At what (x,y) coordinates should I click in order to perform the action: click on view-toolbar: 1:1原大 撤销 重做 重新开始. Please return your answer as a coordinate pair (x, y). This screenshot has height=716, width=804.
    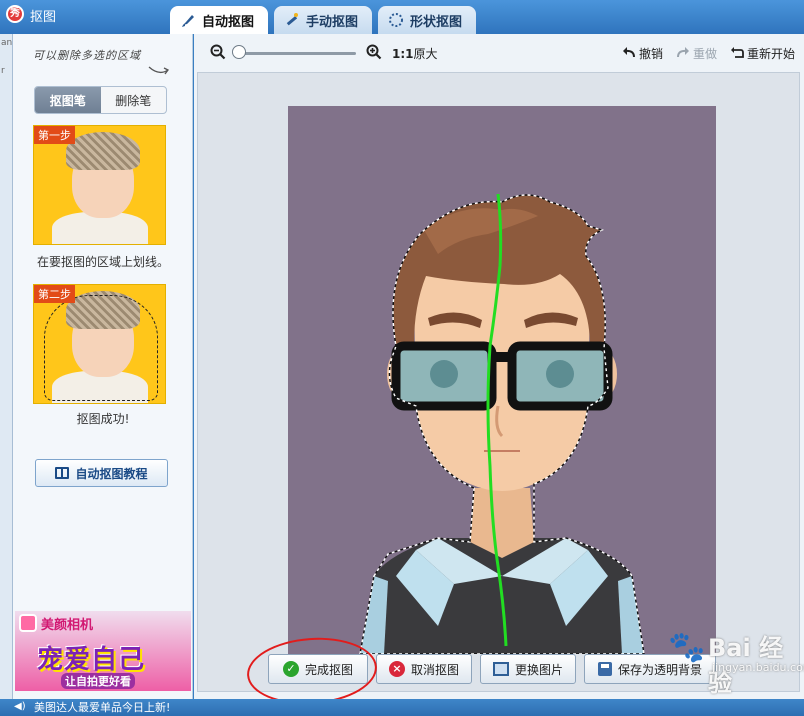
    Looking at the image, I should click on (499, 53).